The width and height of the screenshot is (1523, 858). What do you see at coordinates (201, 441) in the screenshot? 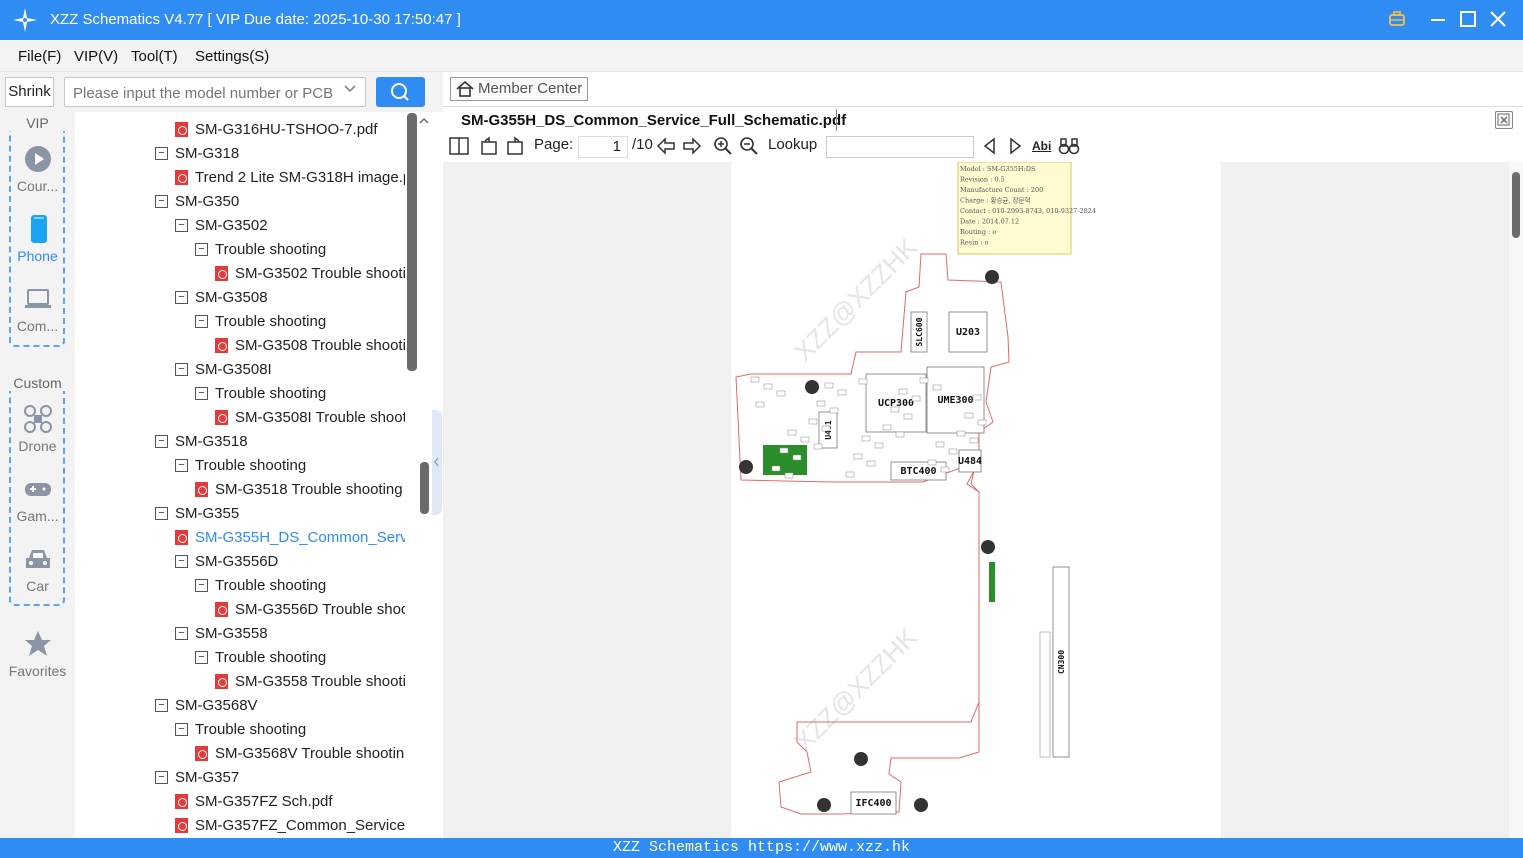
I see `tree-folder-item: − SM-G3518` at bounding box center [201, 441].